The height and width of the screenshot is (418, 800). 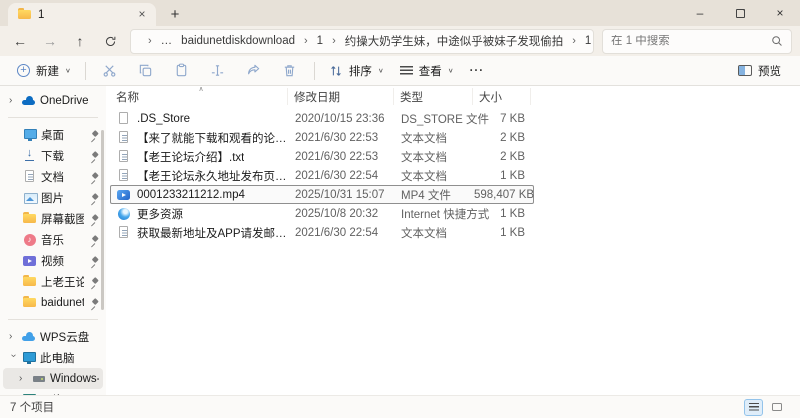 I want to click on share-icon, so click(x=254, y=69).